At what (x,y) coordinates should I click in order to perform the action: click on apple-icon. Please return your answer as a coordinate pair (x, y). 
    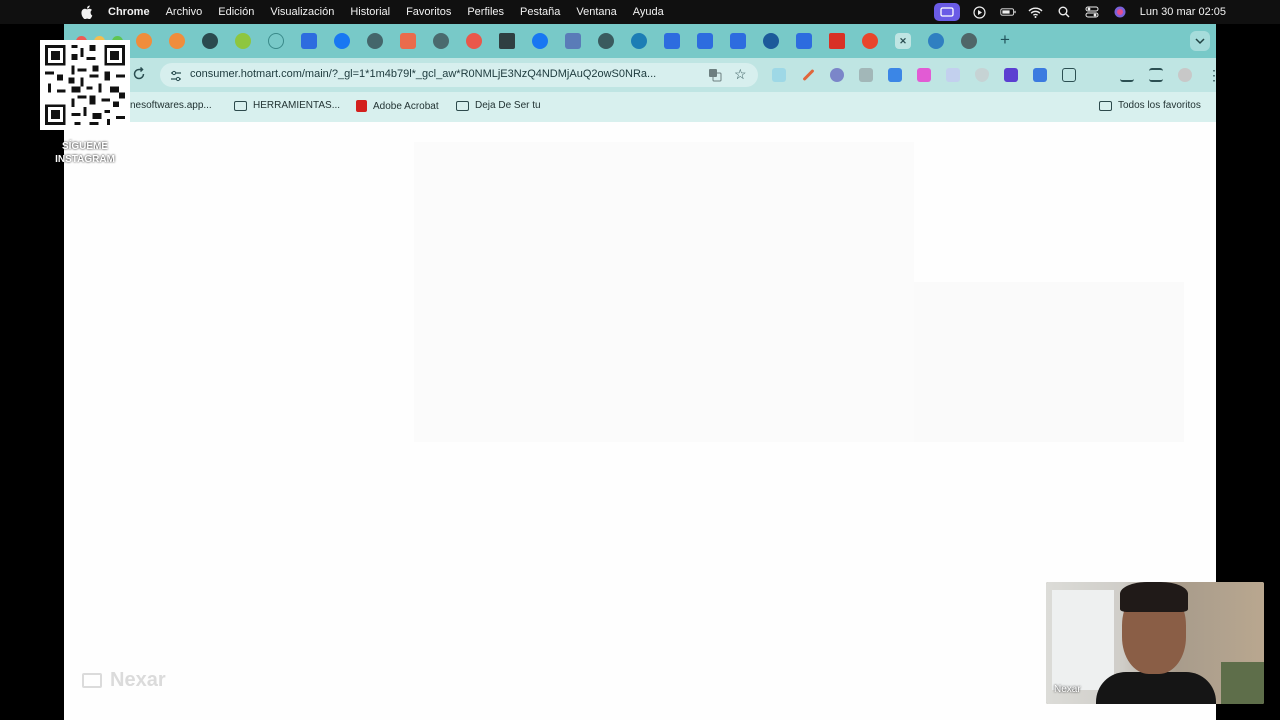
    Looking at the image, I should click on (87, 12).